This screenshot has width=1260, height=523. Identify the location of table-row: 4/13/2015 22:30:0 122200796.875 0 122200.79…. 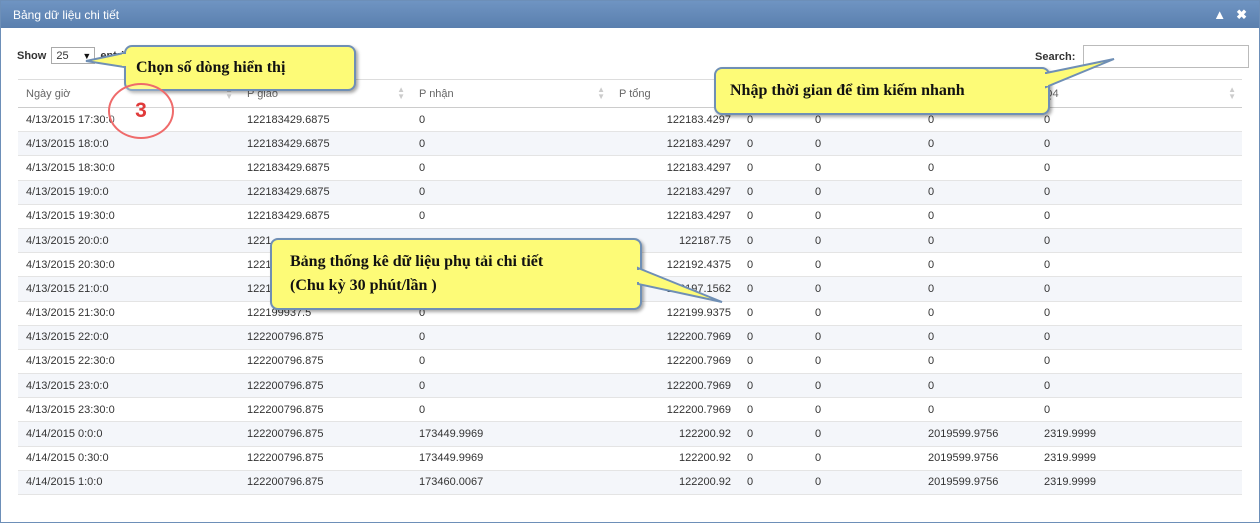
(630, 362).